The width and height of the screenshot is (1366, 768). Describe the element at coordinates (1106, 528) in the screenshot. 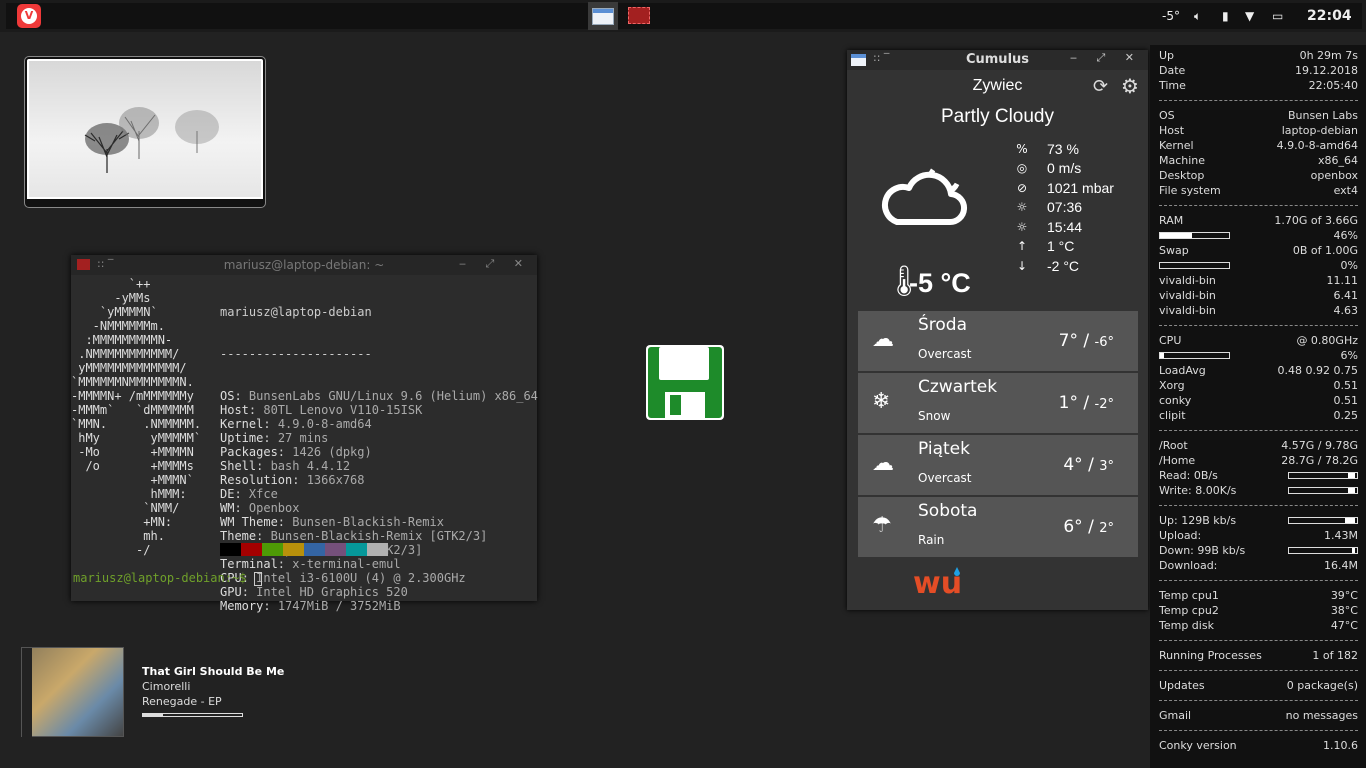

I see `forecast-low: 2°` at that location.